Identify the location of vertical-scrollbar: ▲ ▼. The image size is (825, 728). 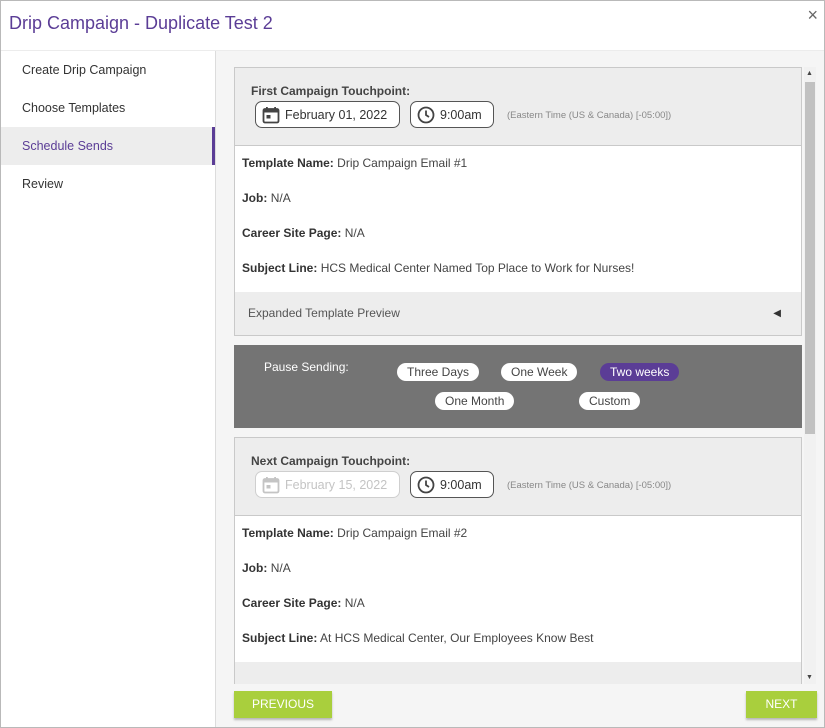
(810, 375).